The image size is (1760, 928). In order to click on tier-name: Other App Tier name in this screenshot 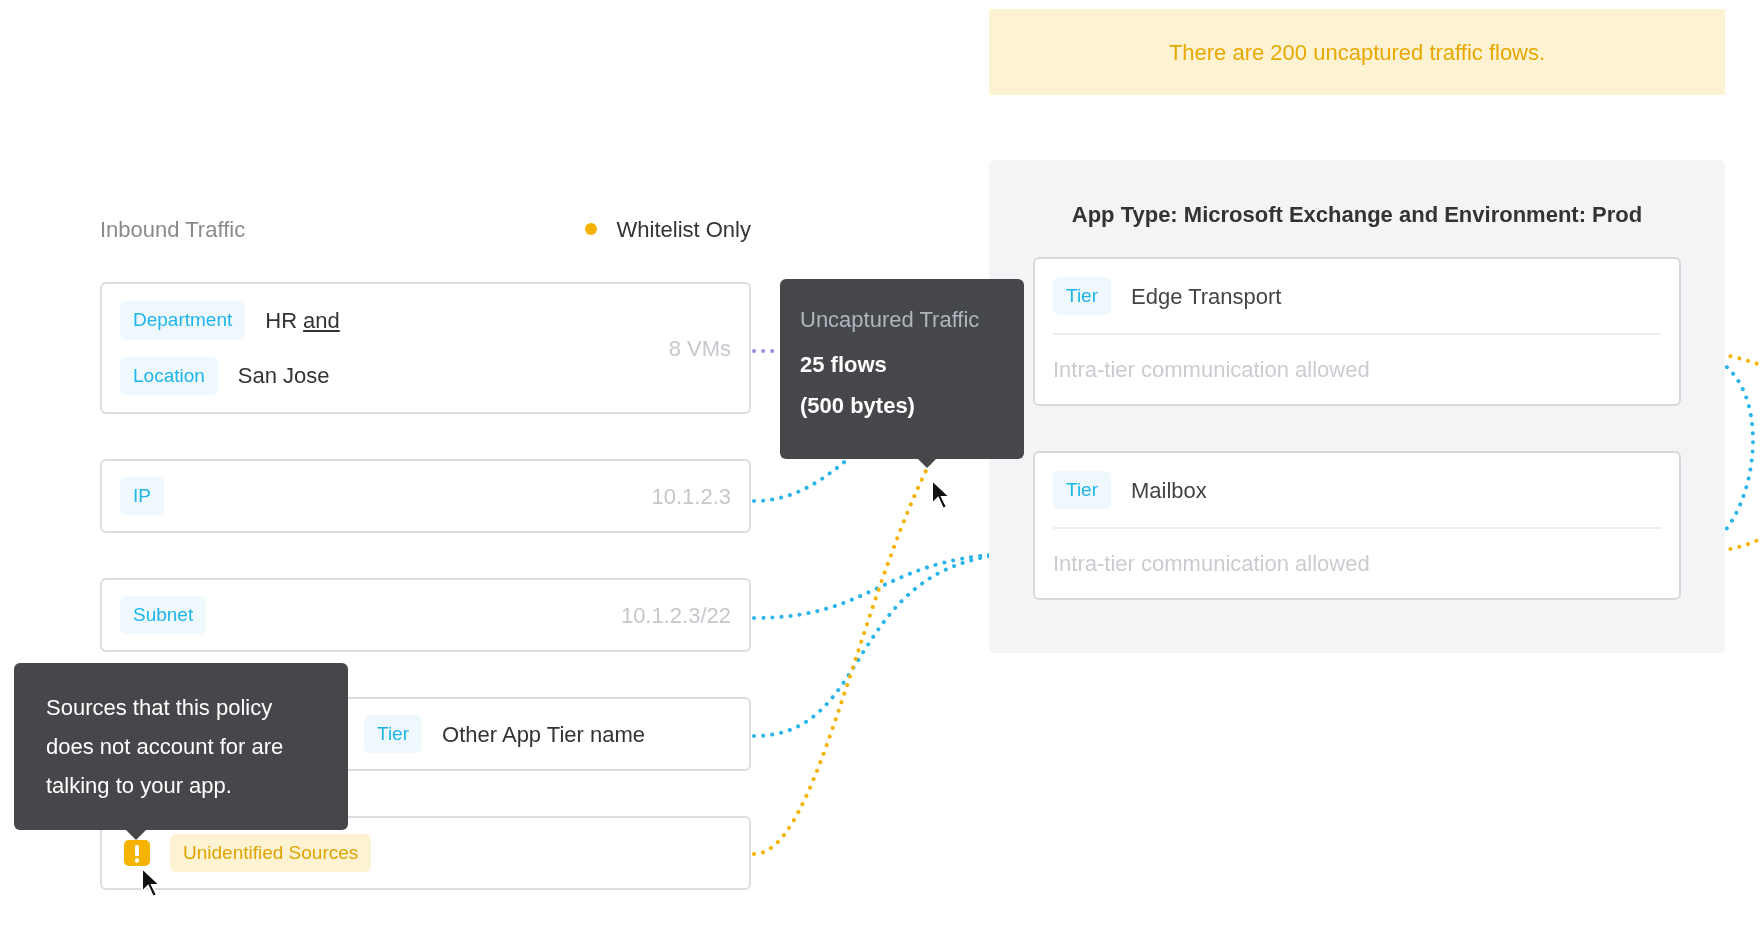, I will do `click(544, 734)`.